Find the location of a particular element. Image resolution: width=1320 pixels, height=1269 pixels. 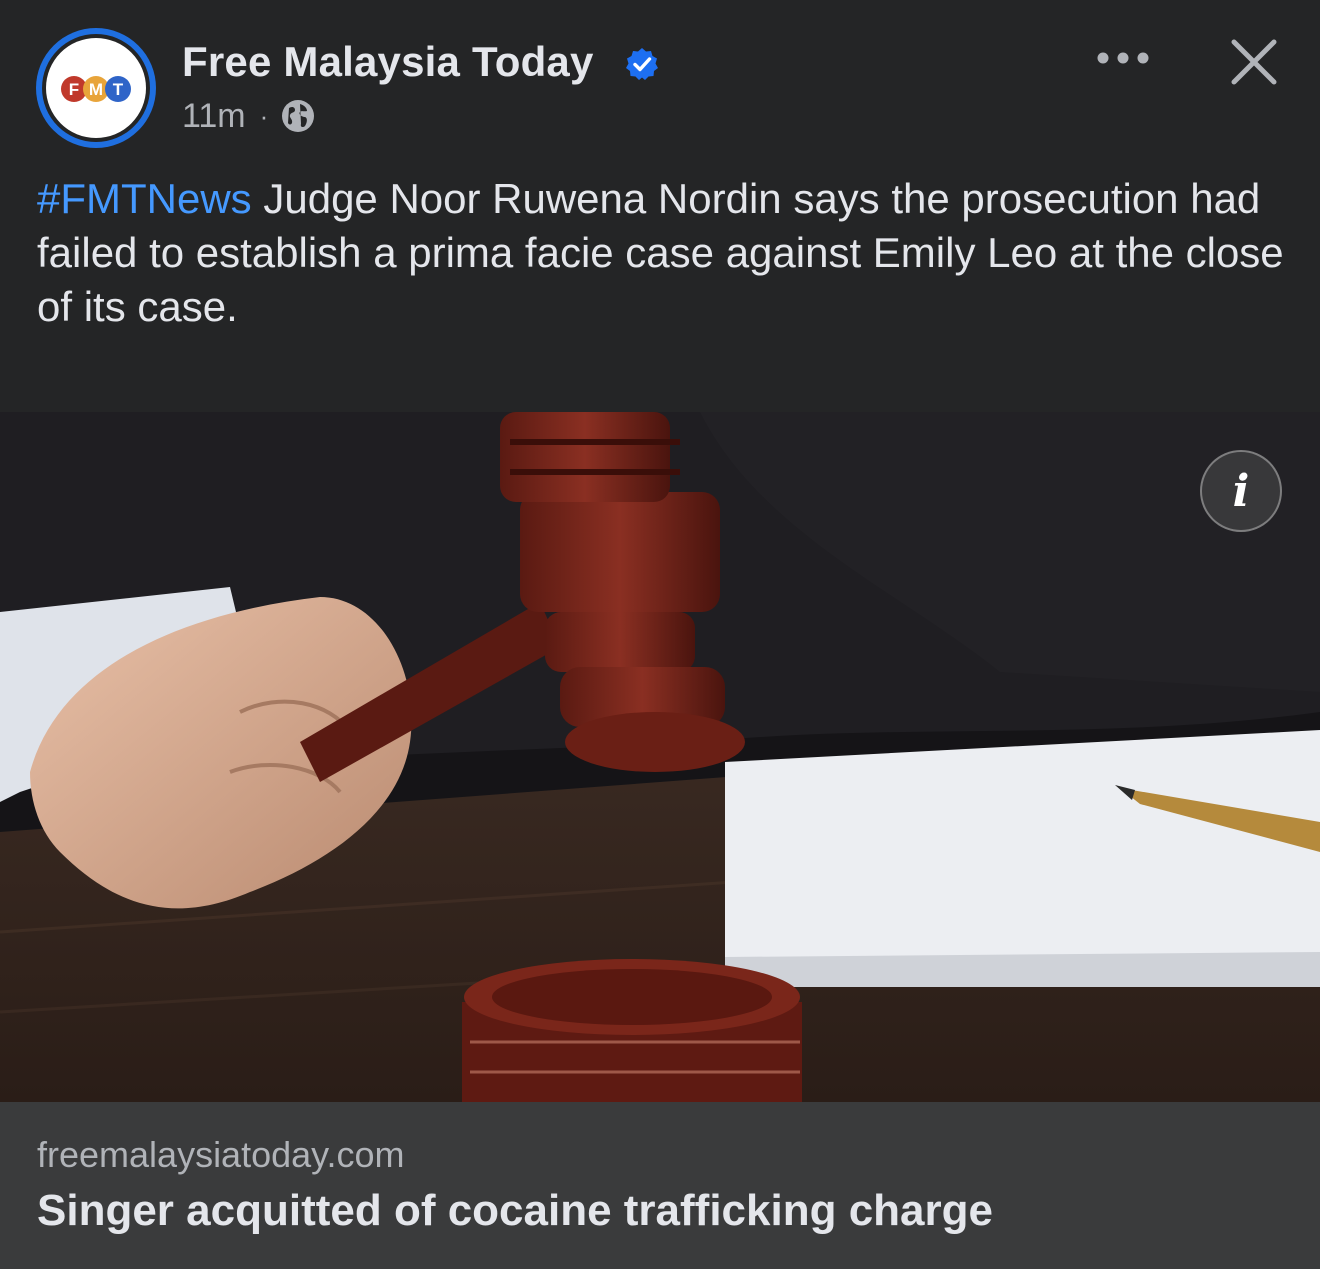

fmt-logo: F M T is located at coordinates (96, 89).